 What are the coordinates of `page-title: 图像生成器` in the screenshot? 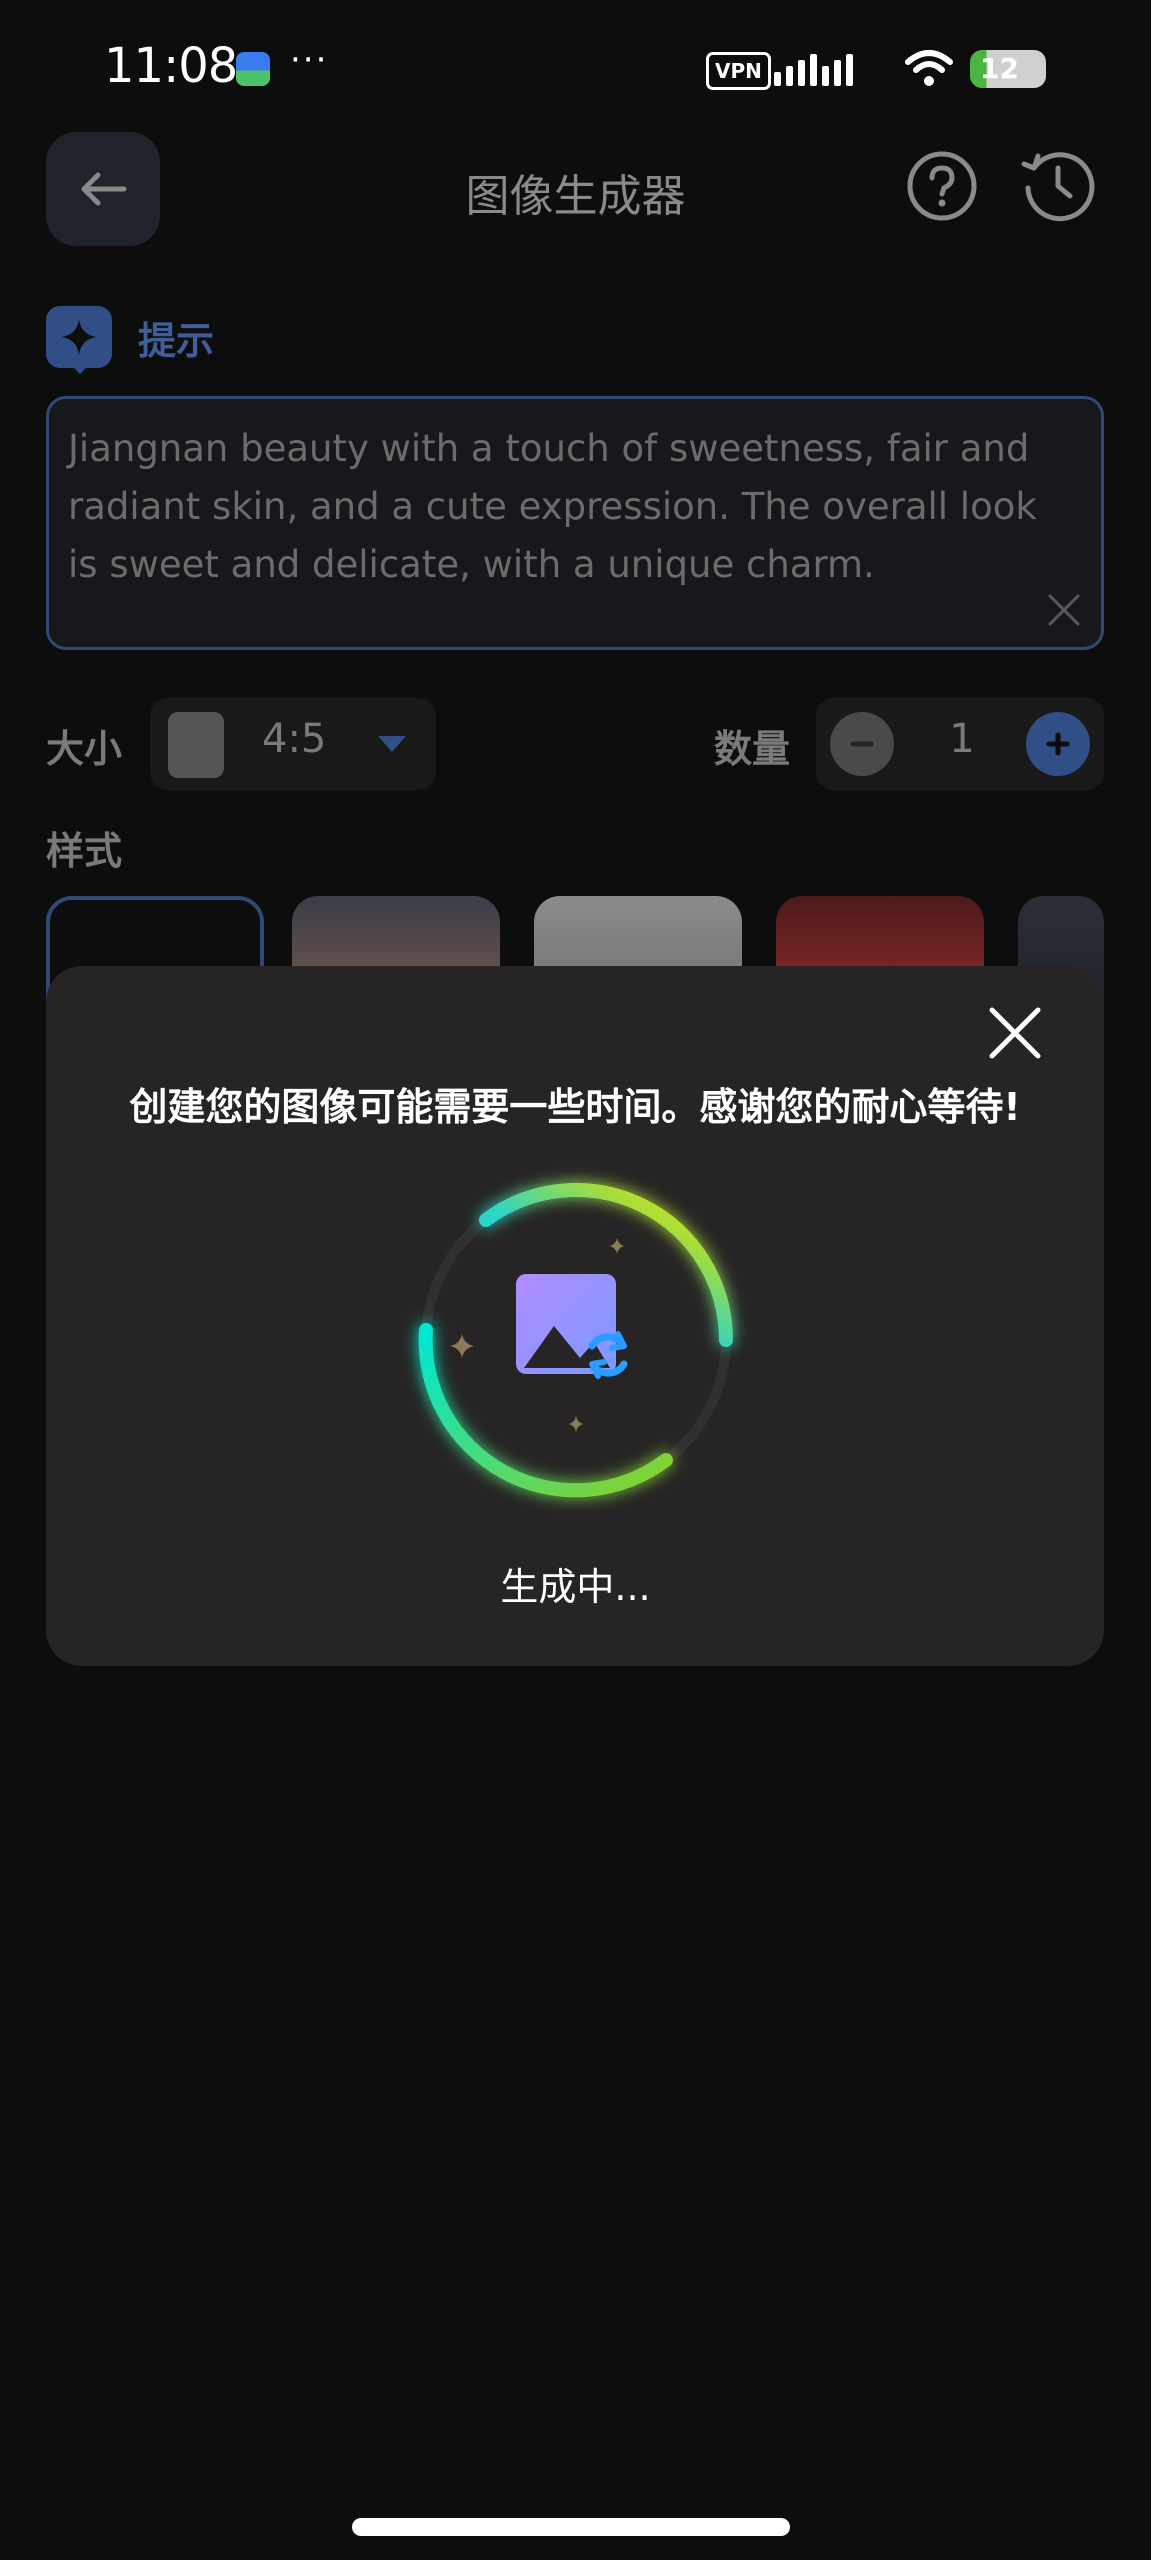 It's located at (575, 196).